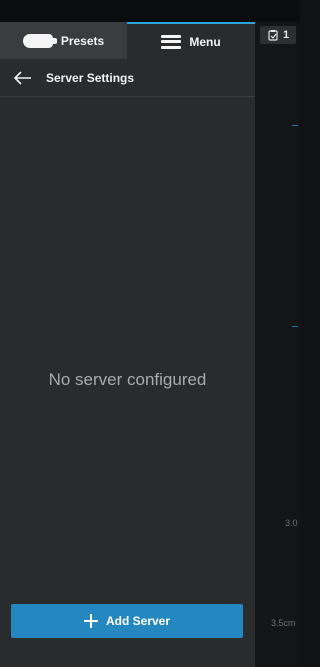 Image resolution: width=320 pixels, height=667 pixels. Describe the element at coordinates (277, 344) in the screenshot. I see `ultrasound-viewer` at that location.